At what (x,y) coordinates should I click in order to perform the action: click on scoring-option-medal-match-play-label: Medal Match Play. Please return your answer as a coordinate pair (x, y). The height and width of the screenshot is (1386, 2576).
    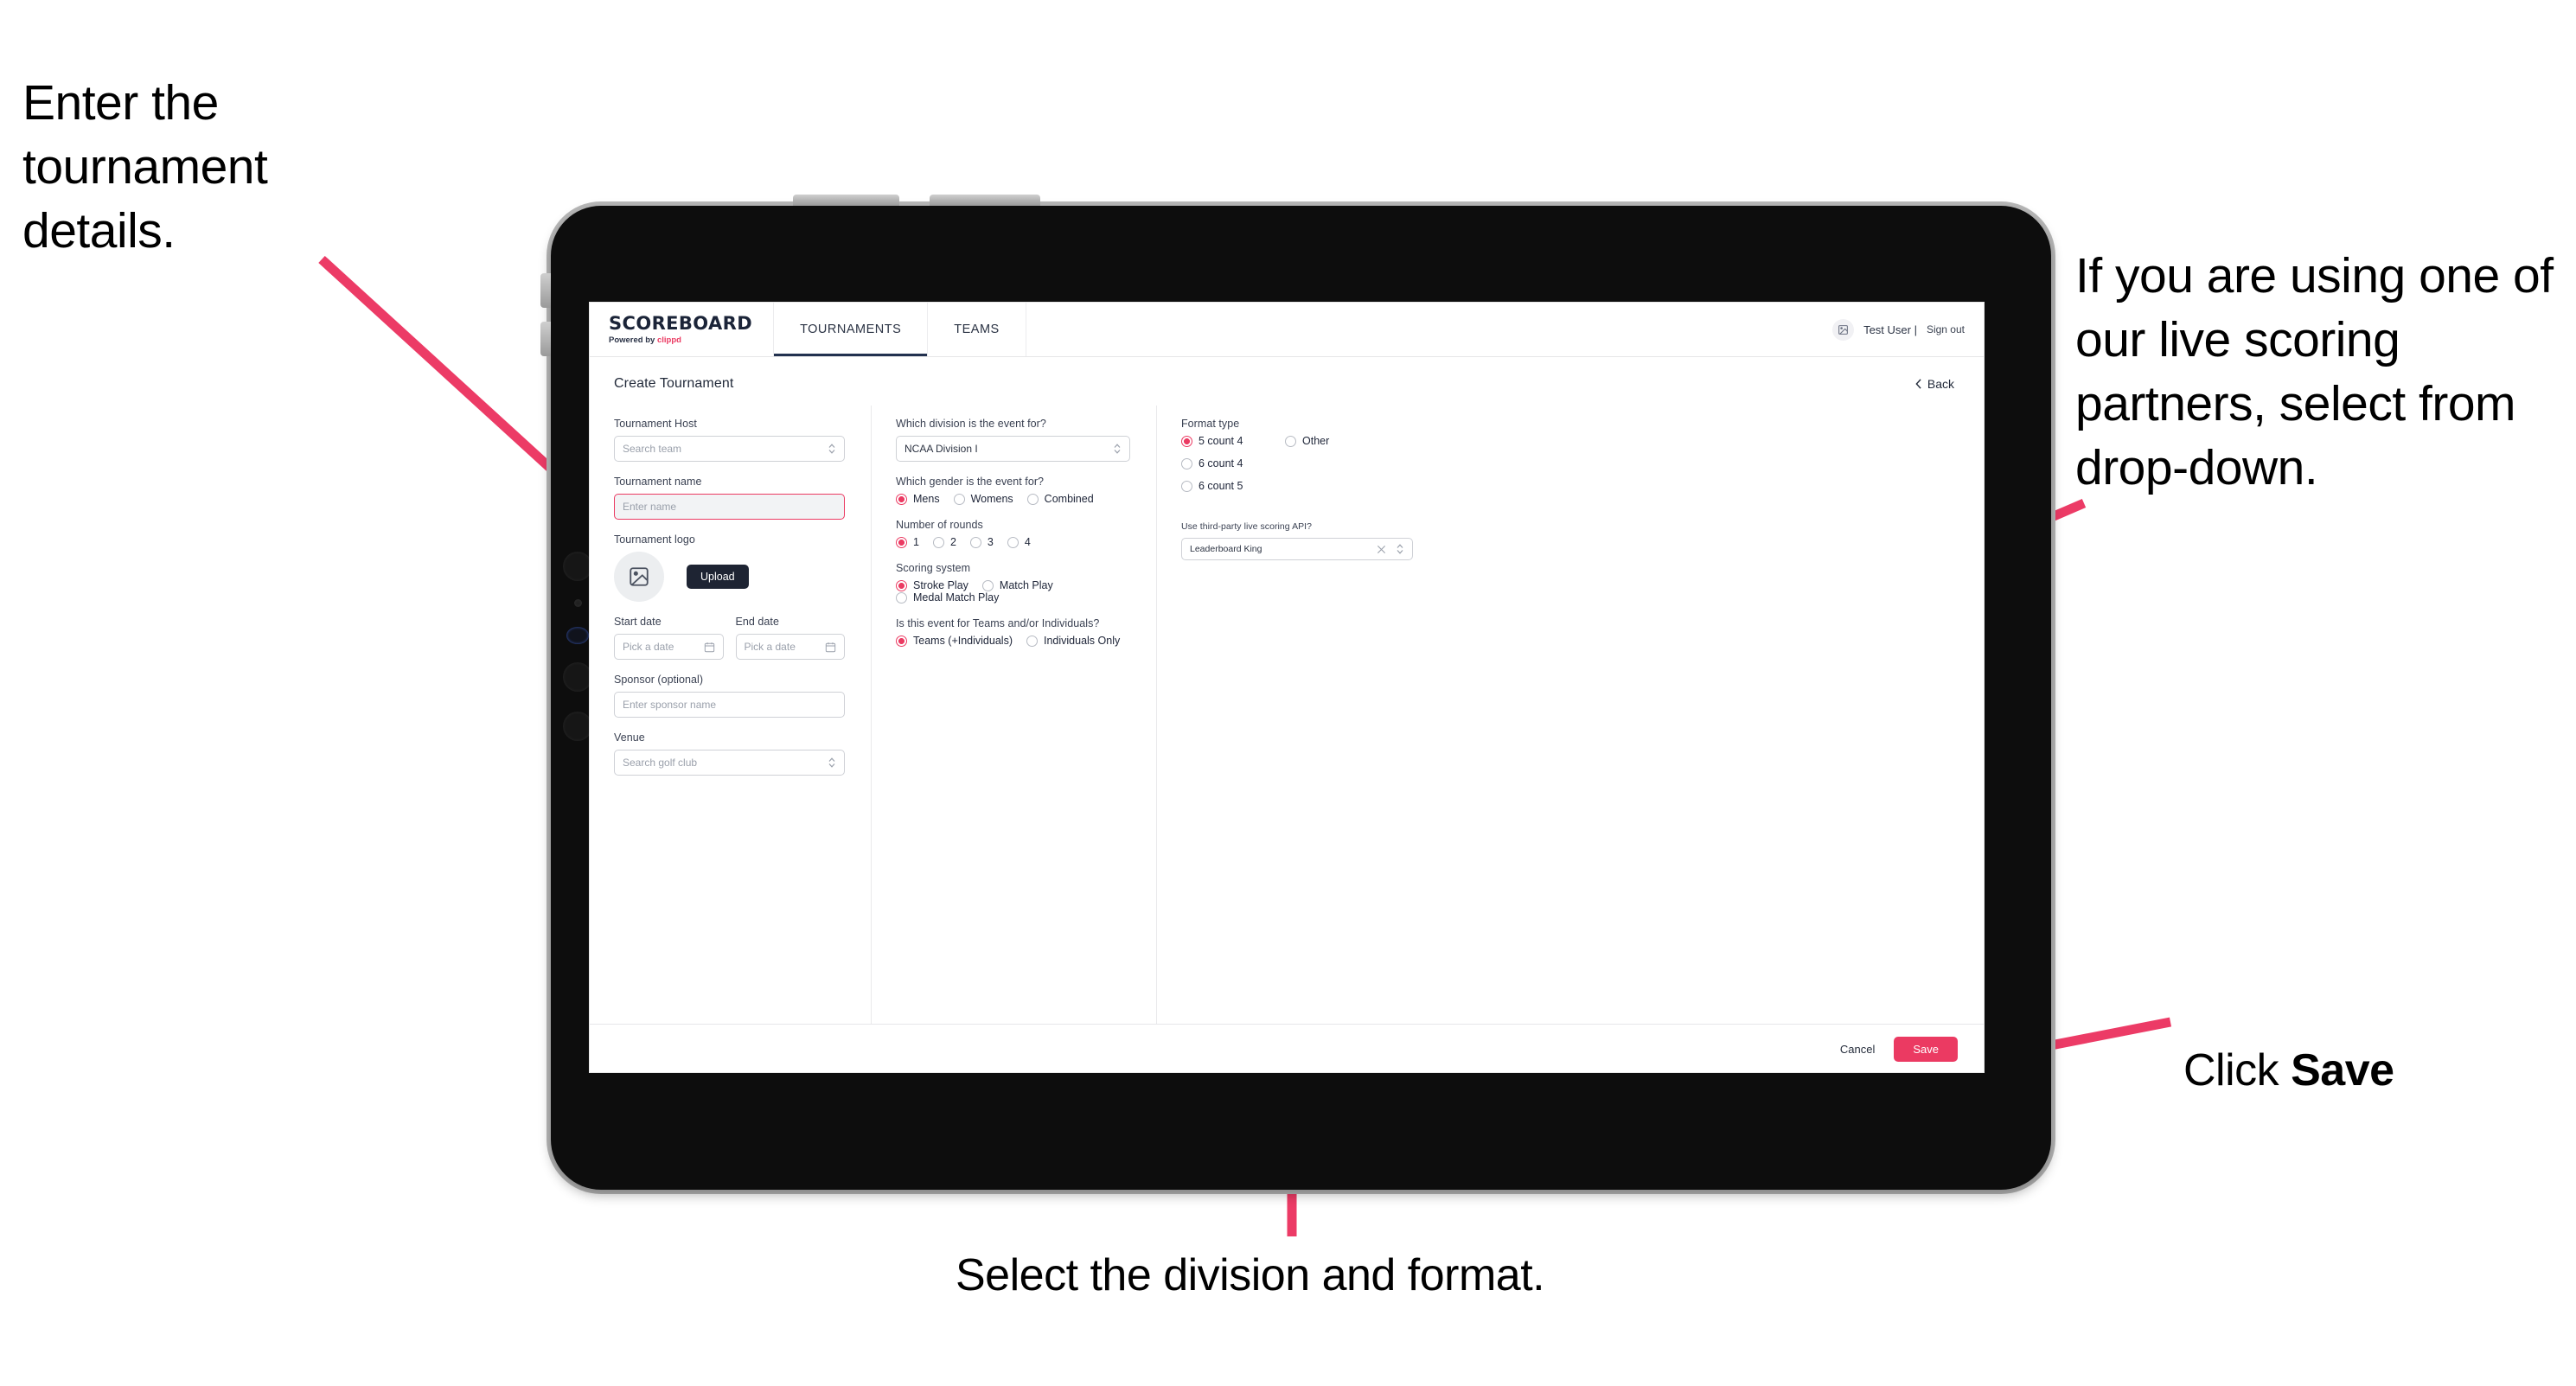
    Looking at the image, I should click on (956, 597).